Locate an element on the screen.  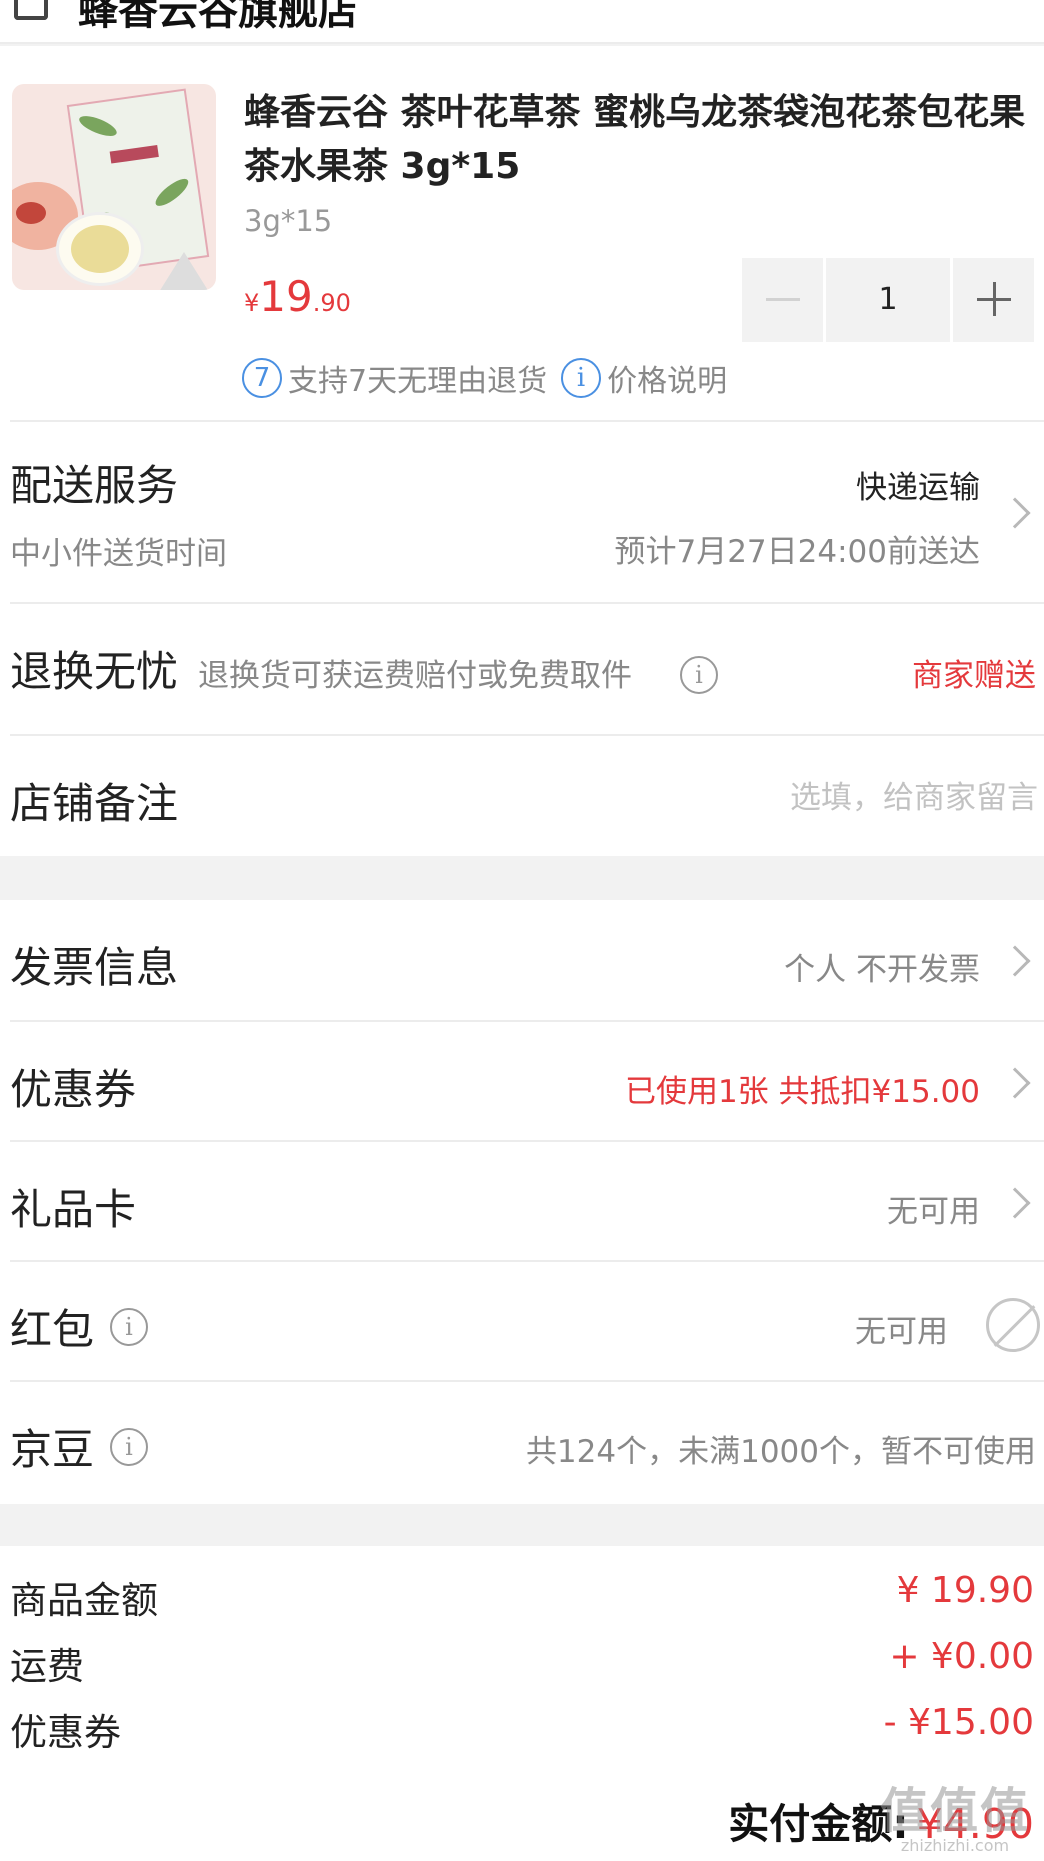
product-badges: 7 支持7天无理由退货 i 价格说明 is located at coordinates (484, 378).